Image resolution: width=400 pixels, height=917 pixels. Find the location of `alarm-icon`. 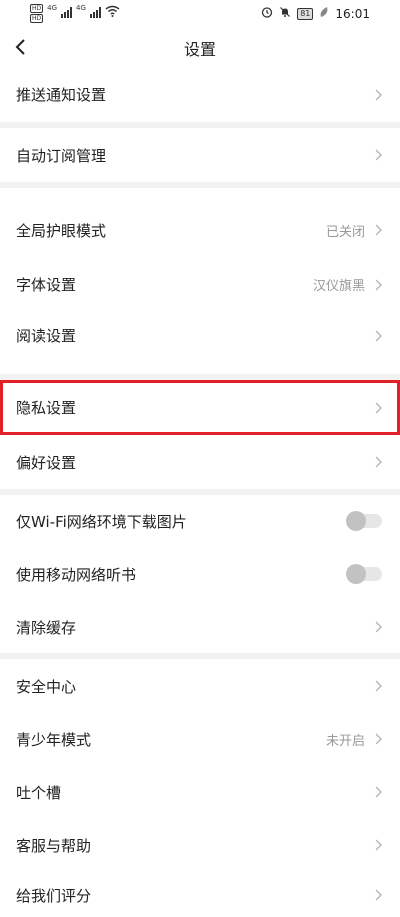

alarm-icon is located at coordinates (267, 13).